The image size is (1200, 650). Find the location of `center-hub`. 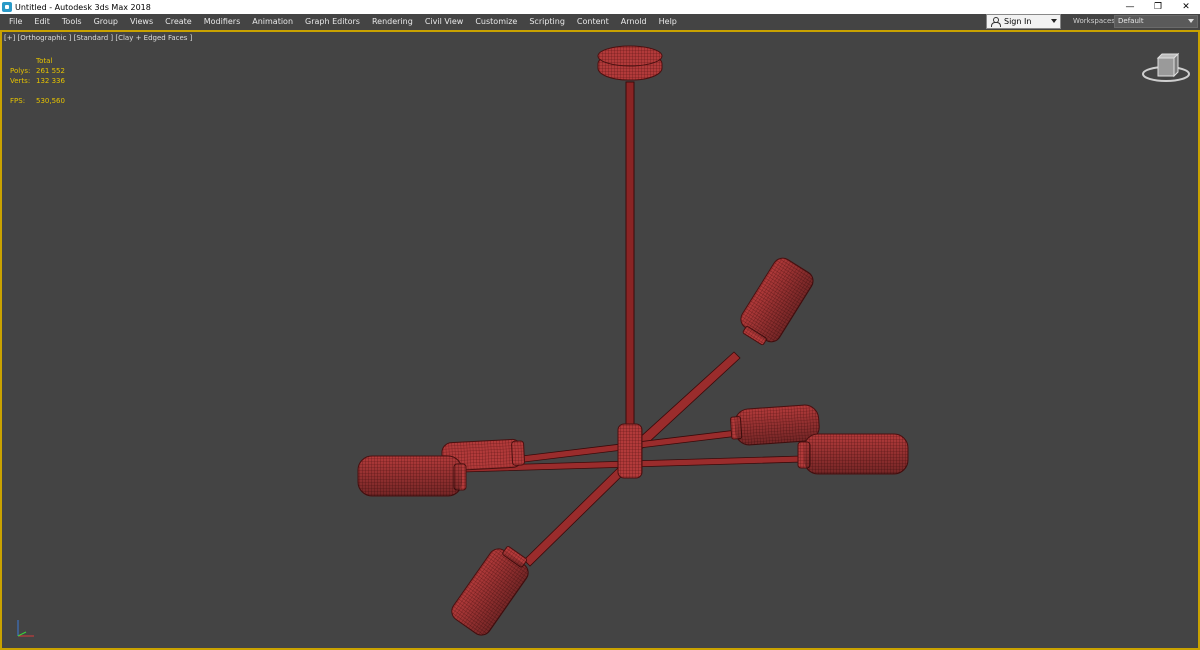

center-hub is located at coordinates (630, 451).